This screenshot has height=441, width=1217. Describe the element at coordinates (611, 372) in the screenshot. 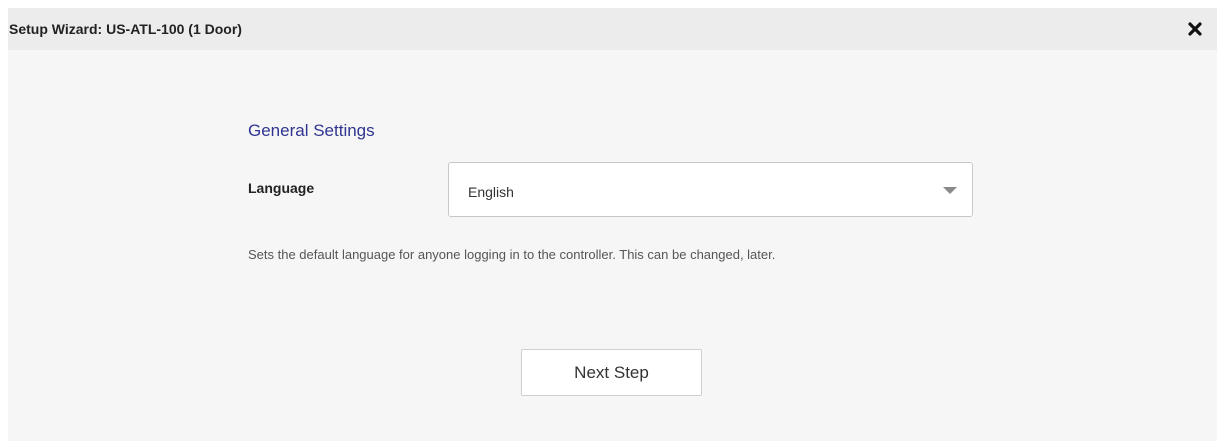

I see `next-step-button: Next Step` at that location.